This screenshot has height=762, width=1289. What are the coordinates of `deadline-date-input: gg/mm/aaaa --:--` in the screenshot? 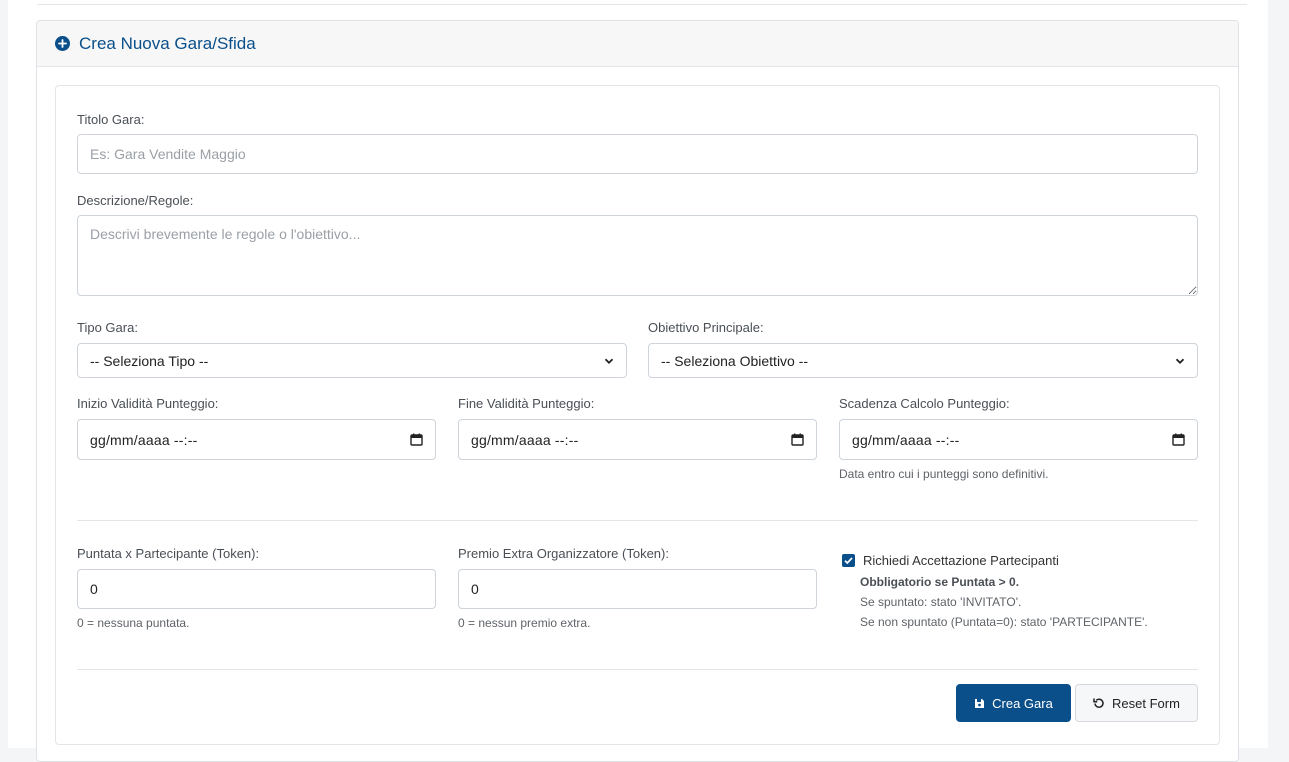 It's located at (1018, 439).